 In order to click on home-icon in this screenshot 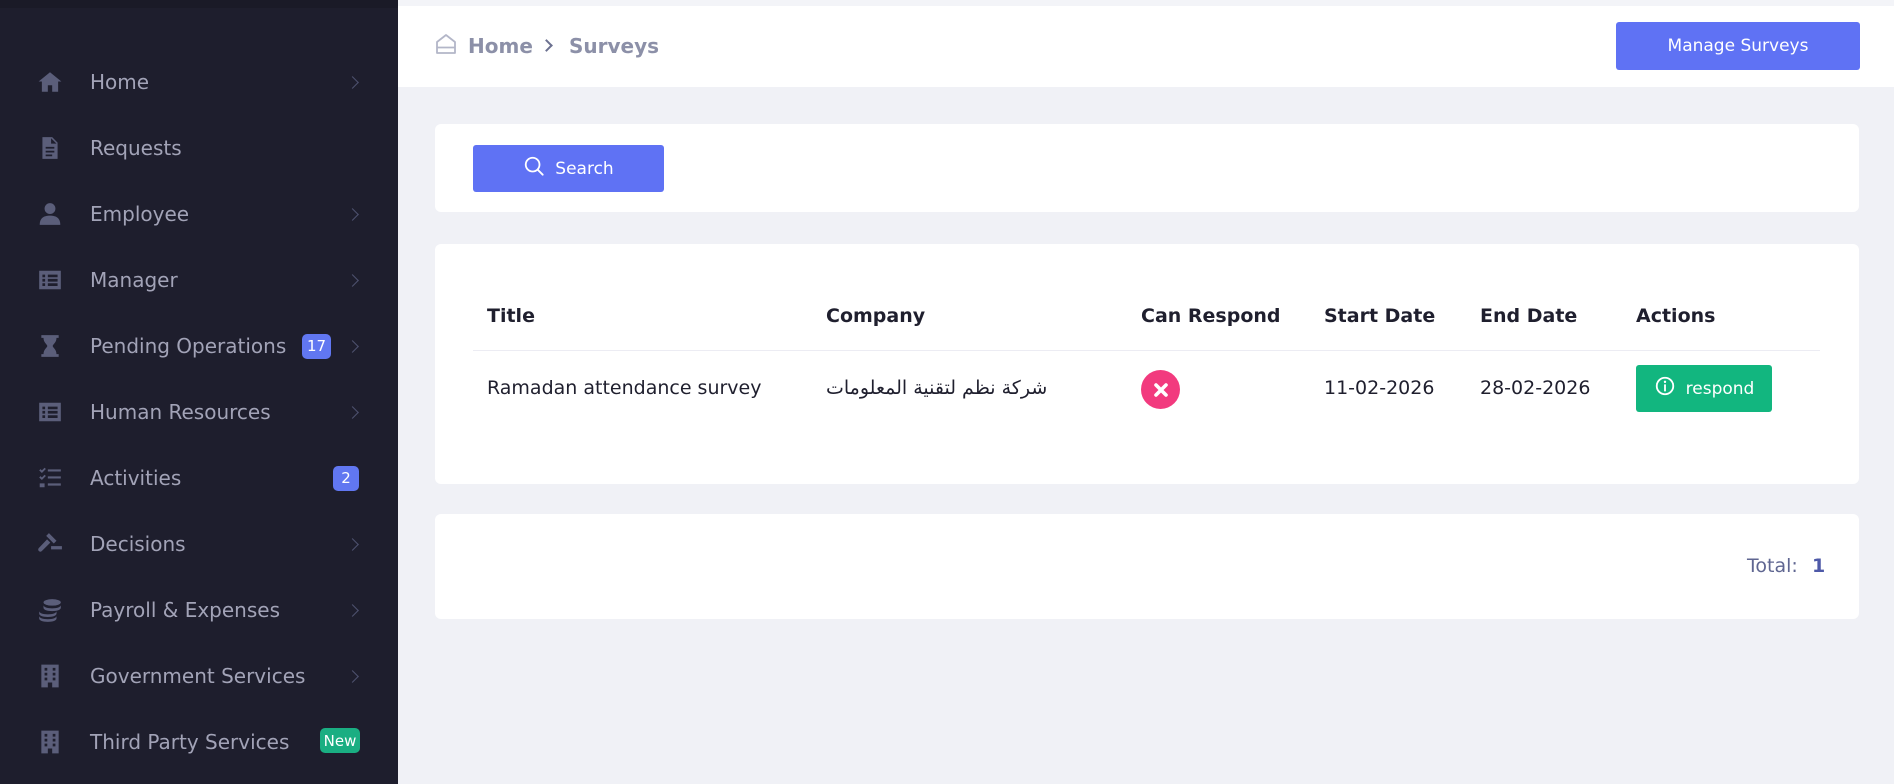, I will do `click(50, 82)`.